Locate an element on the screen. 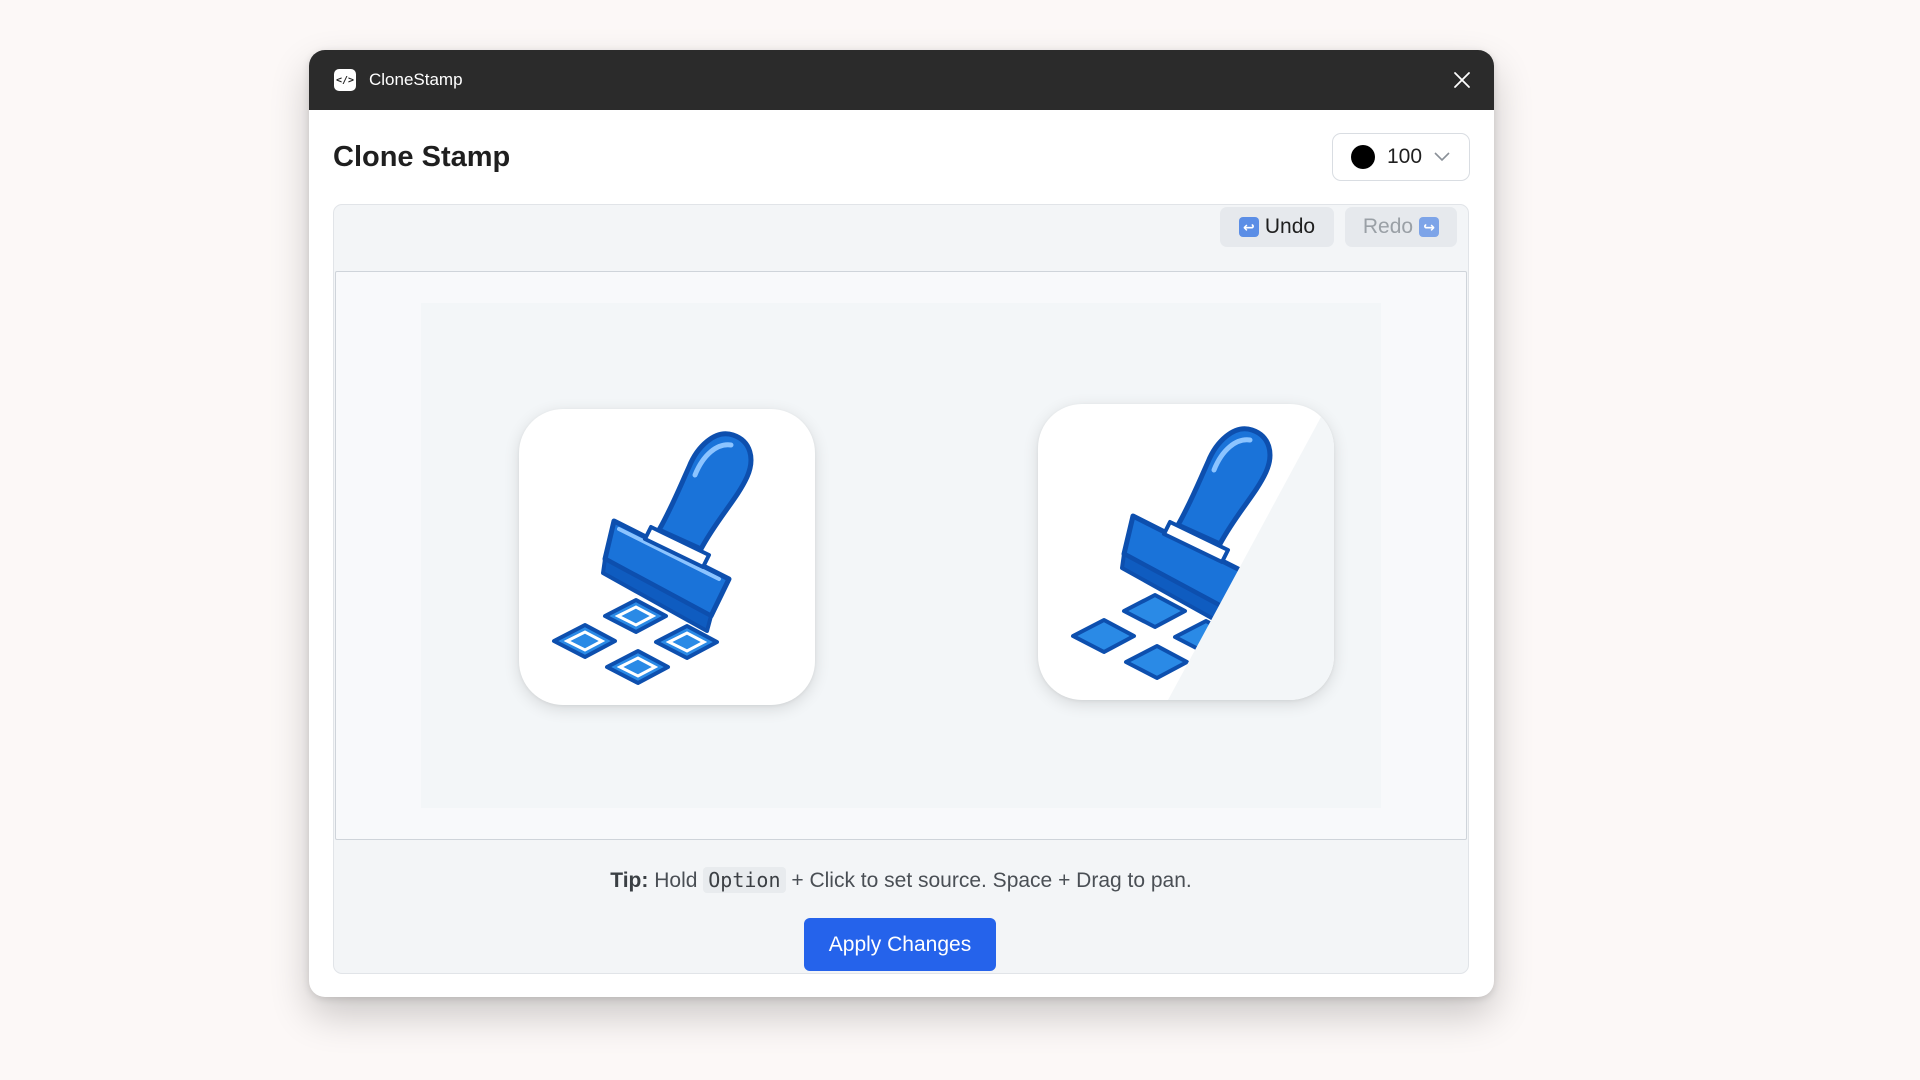 This screenshot has height=1080, width=1920. tip-key: Option is located at coordinates (744, 880).